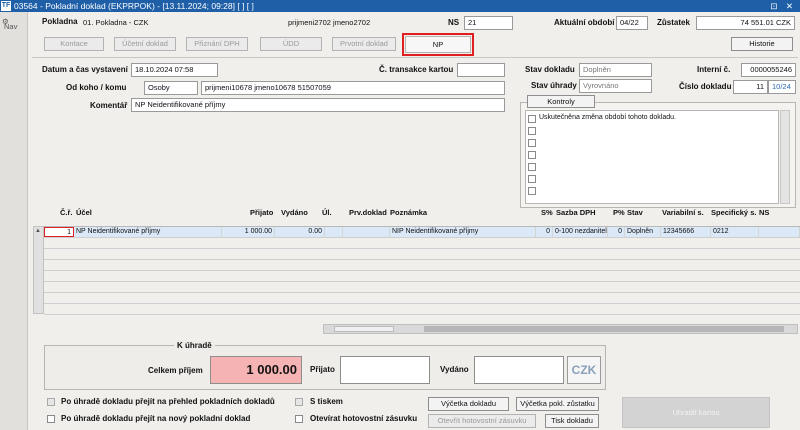 The height and width of the screenshot is (430, 800). I want to click on scrollbar-track-thumb, so click(604, 329).